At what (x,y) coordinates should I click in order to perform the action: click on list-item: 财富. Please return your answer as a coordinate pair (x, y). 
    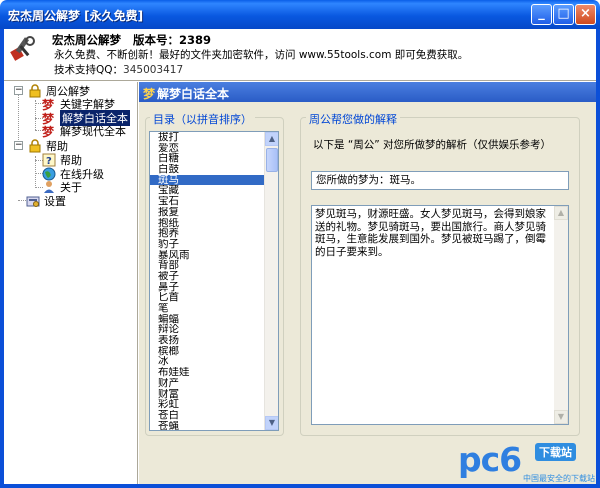
    Looking at the image, I should click on (214, 394).